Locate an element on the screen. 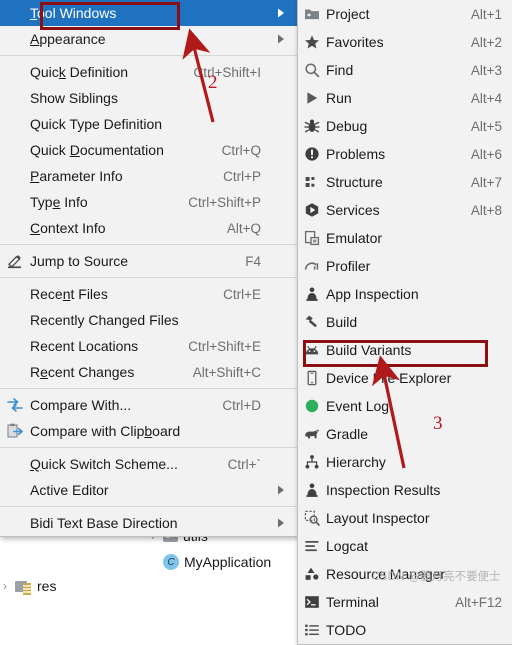 The height and width of the screenshot is (645, 512). submenu-item-shortcut: Alt+4 is located at coordinates (486, 98).